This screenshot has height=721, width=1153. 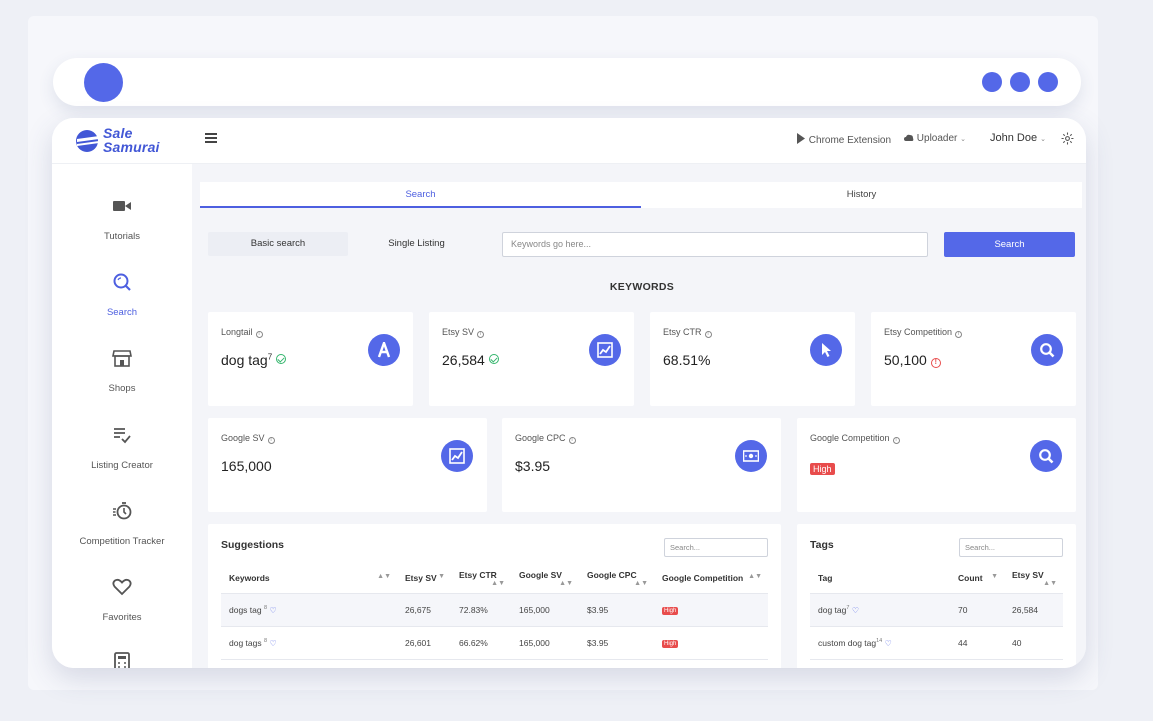 What do you see at coordinates (457, 456) in the screenshot?
I see `trend-chart-icon` at bounding box center [457, 456].